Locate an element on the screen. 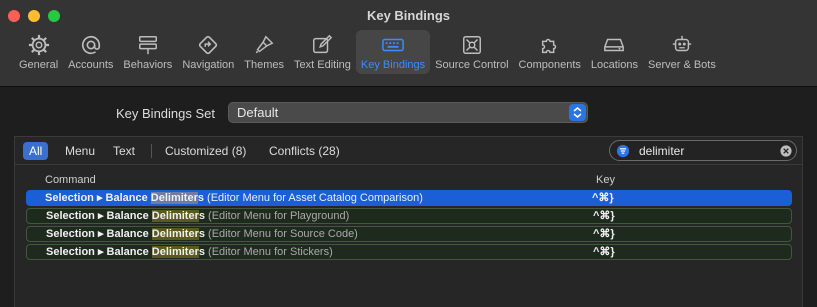 This screenshot has height=307, width=817. tab-components: Components is located at coordinates (550, 52).